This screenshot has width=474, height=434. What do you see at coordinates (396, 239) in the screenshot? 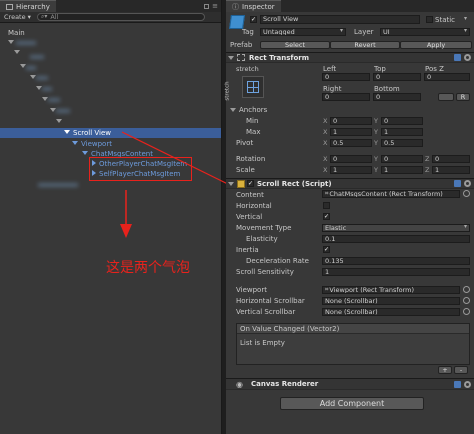
I see `elasticity-field: 0.1` at bounding box center [396, 239].